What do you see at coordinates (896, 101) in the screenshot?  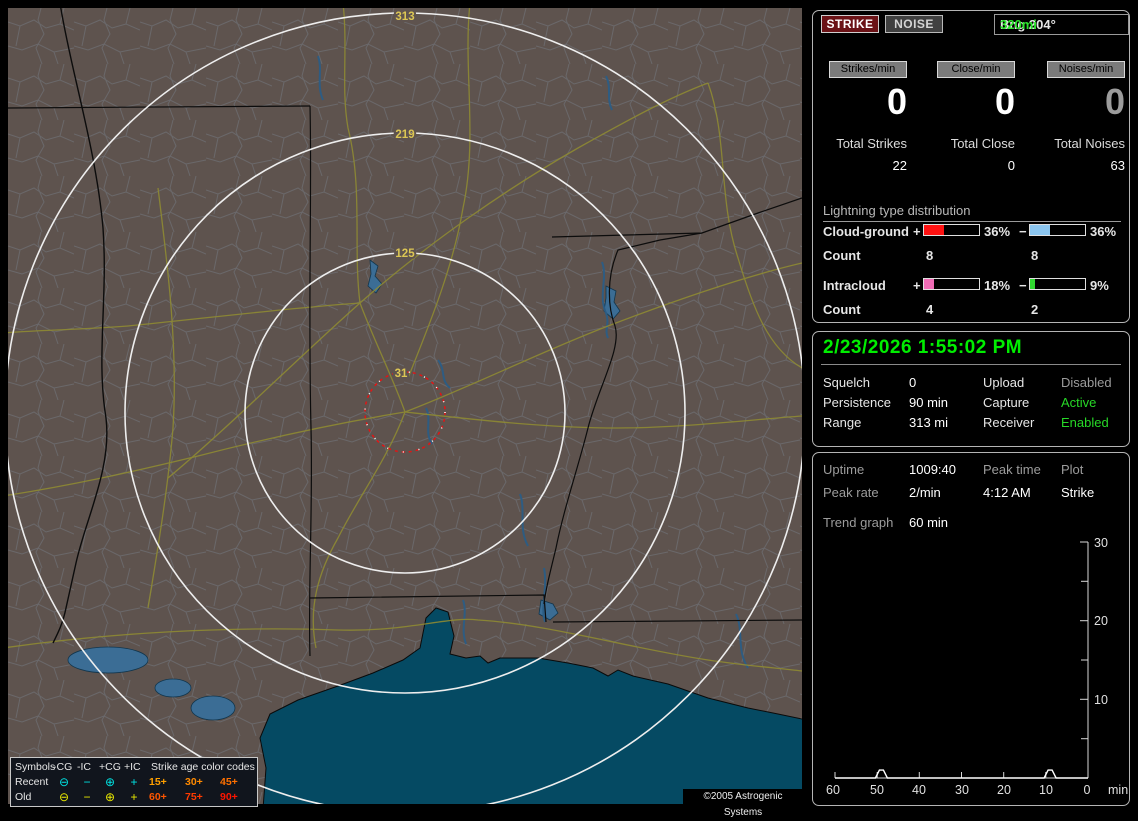 I see `strikes-per-min-value: 0` at bounding box center [896, 101].